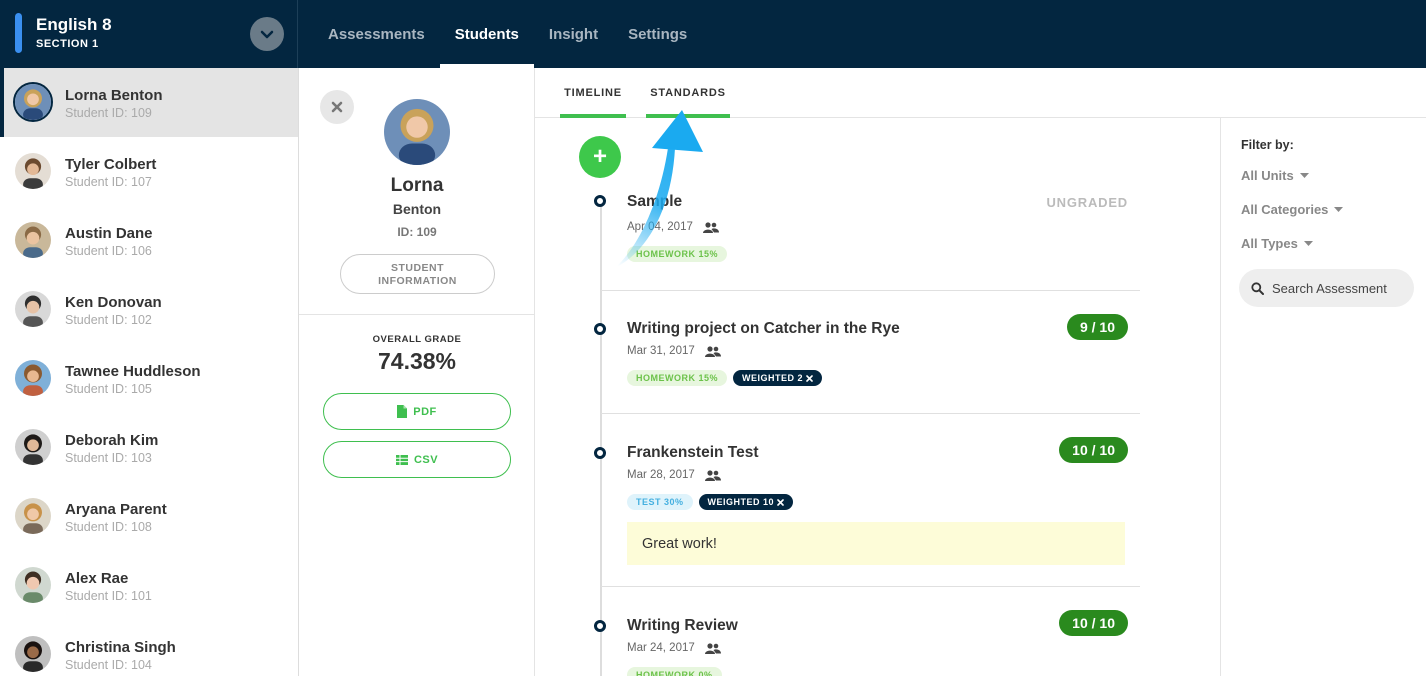 The image size is (1426, 676). I want to click on course-selector: English 8 SECTION 1, so click(149, 34).